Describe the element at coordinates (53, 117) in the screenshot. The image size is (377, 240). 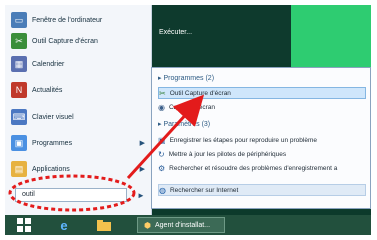
I see `start-menu-item-label: Clavier visuel` at that location.